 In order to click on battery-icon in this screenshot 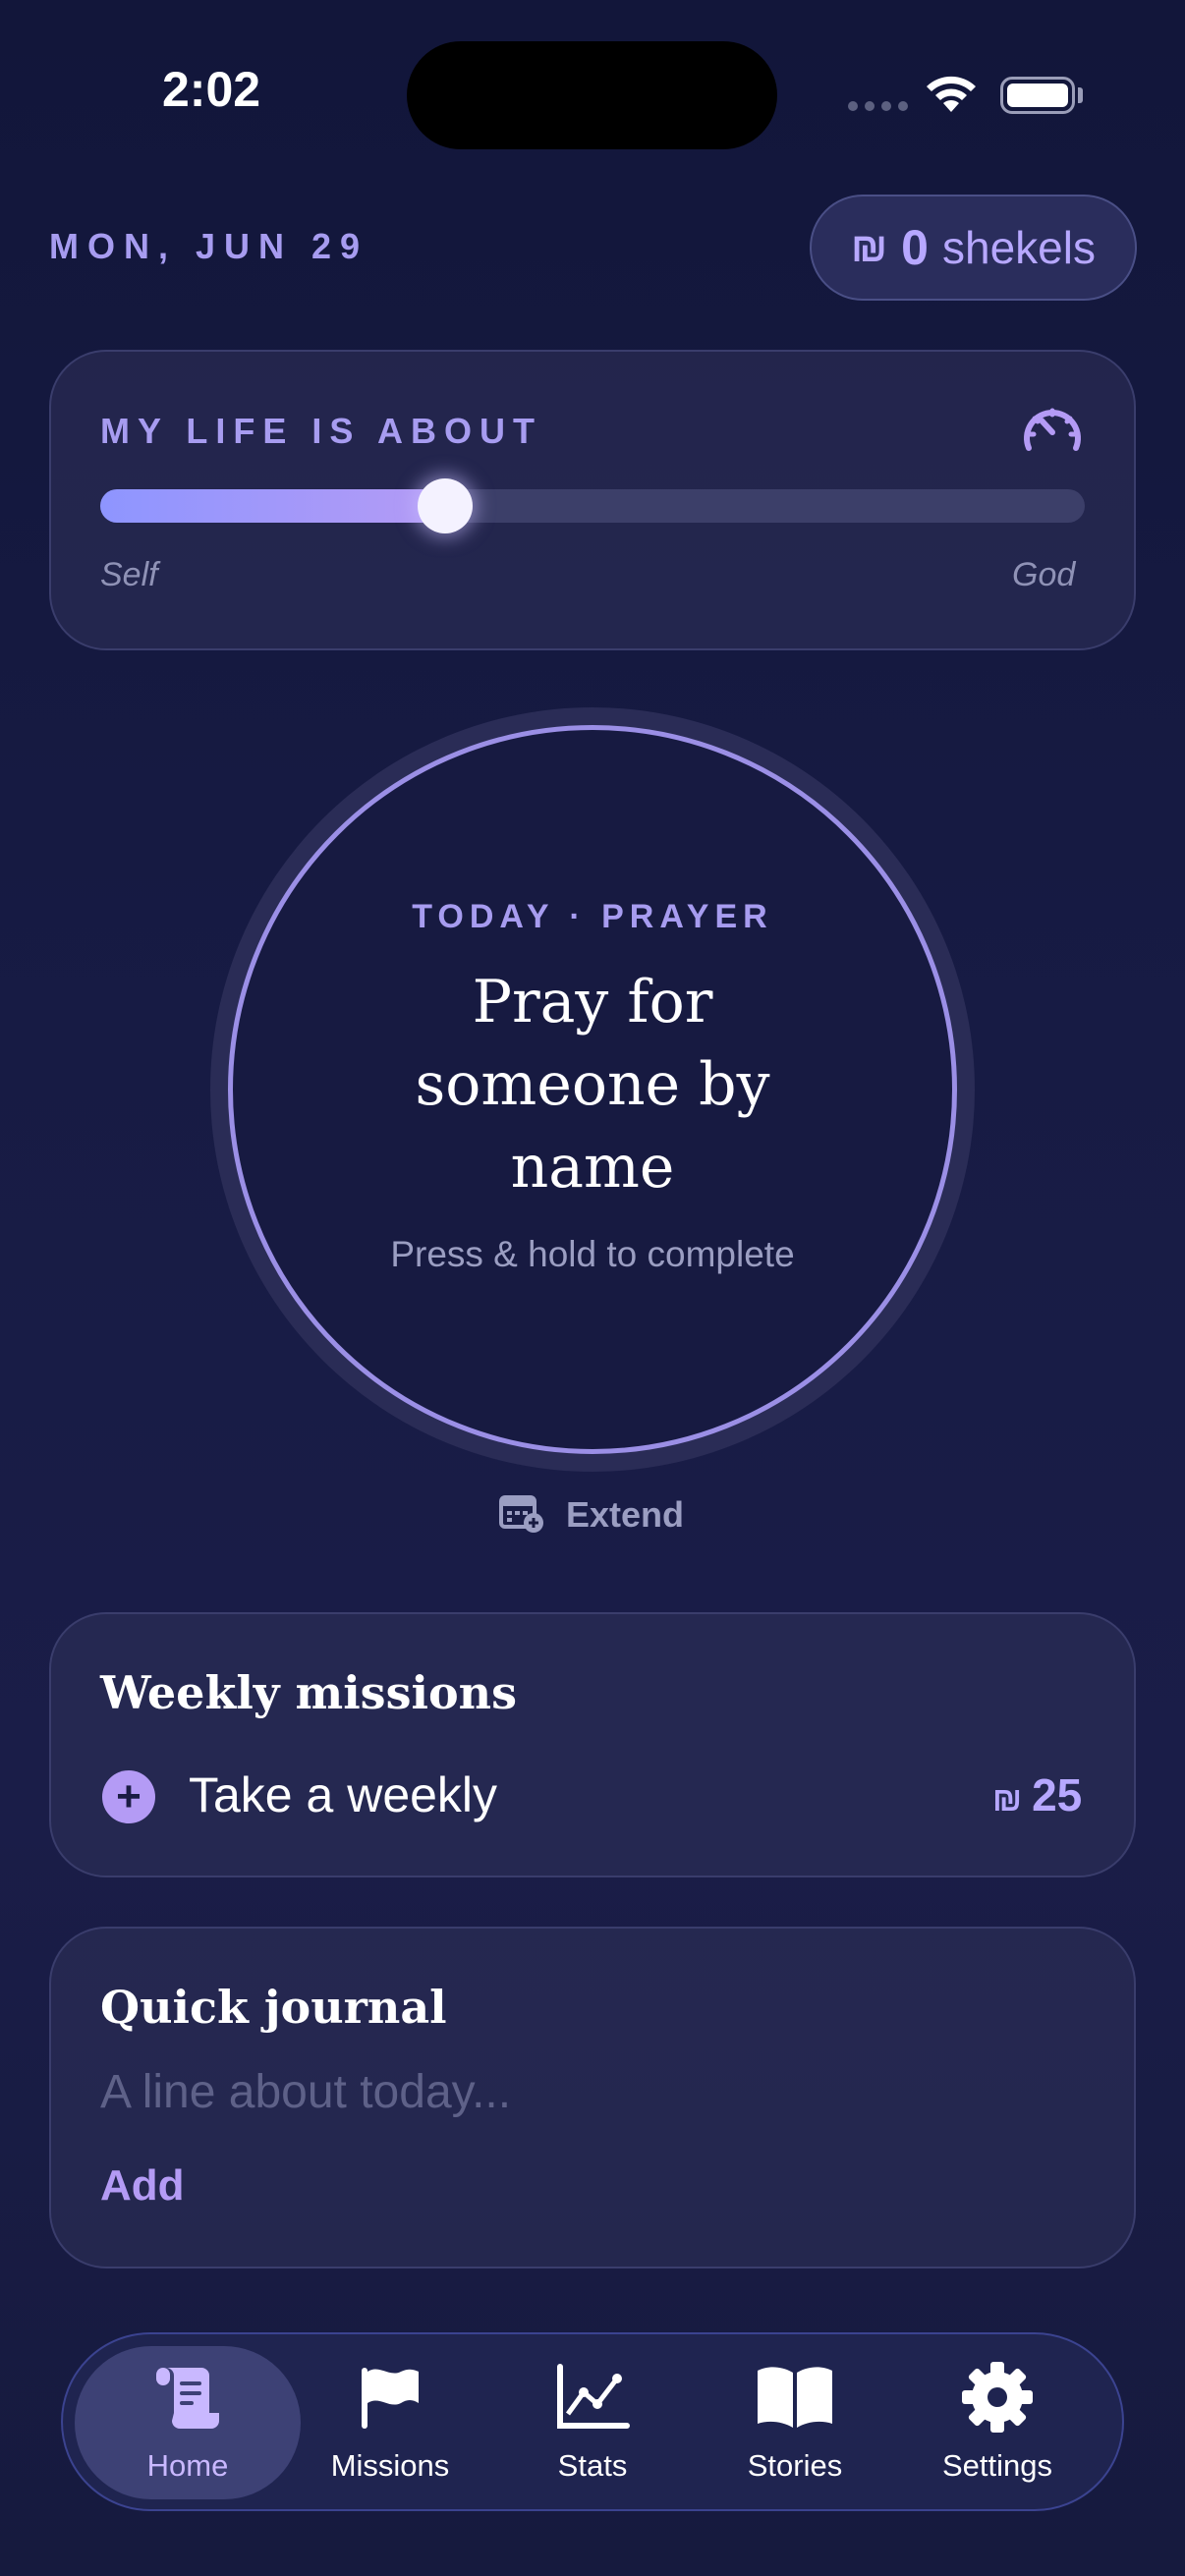, I will do `click(1038, 95)`.